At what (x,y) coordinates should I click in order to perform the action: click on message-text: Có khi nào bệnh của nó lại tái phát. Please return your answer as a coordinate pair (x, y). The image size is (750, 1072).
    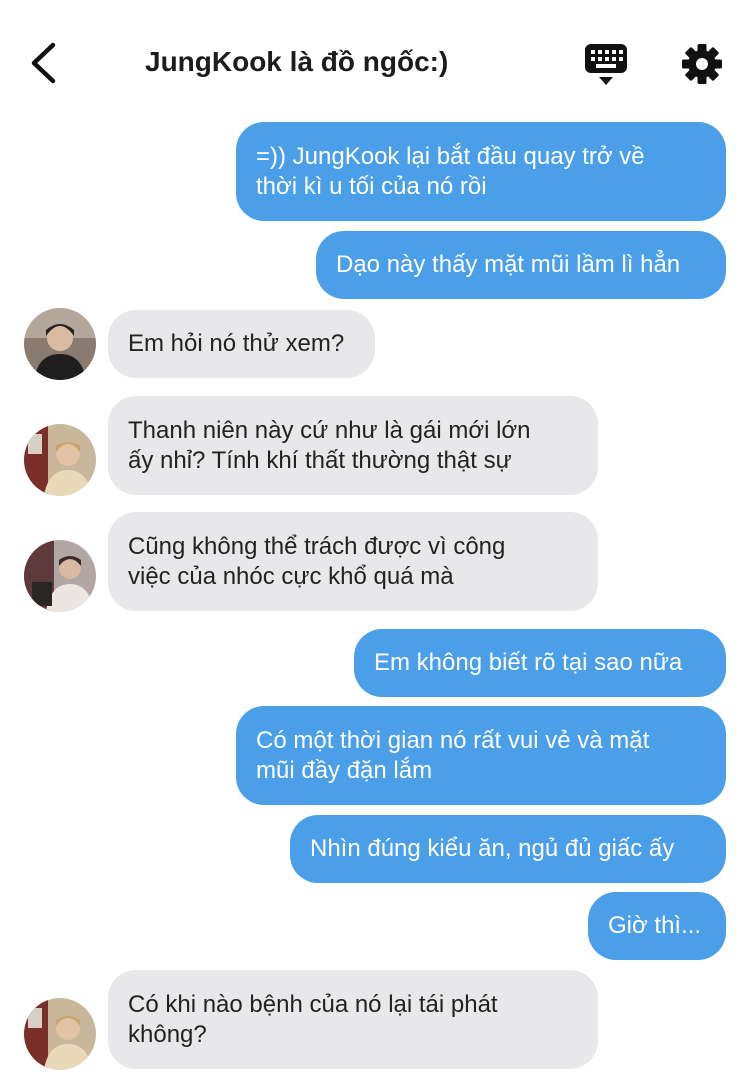
    Looking at the image, I should click on (313, 1004).